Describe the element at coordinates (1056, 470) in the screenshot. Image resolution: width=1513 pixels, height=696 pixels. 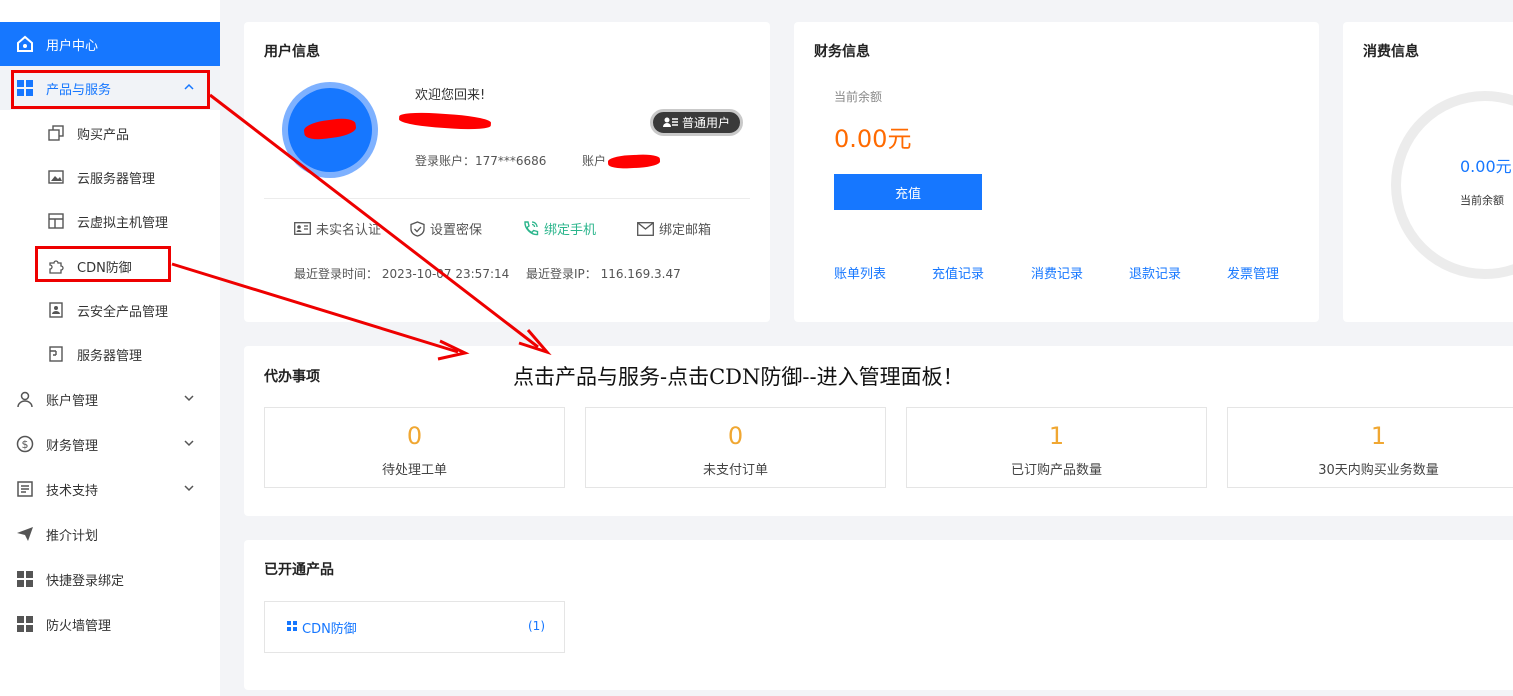
I see `todo-label: 已订购产品数量` at that location.